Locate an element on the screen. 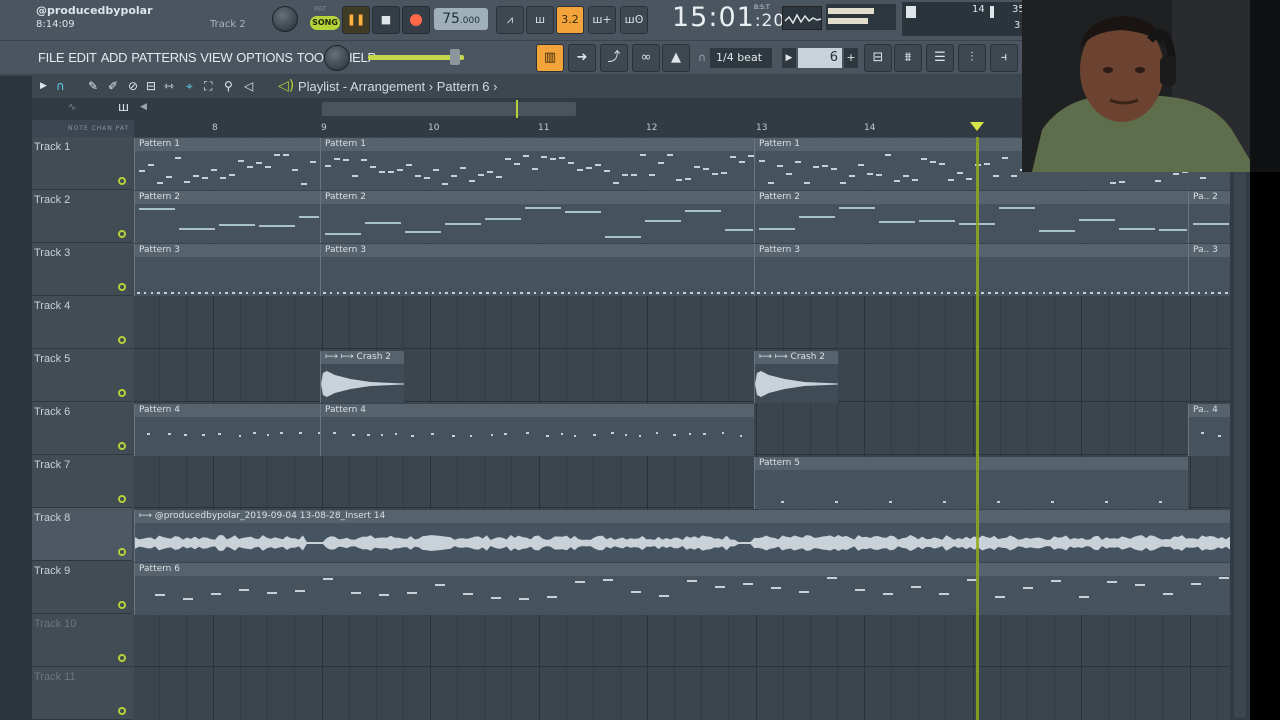 The height and width of the screenshot is (720, 1280). playback-icon: ◁ is located at coordinates (248, 86).